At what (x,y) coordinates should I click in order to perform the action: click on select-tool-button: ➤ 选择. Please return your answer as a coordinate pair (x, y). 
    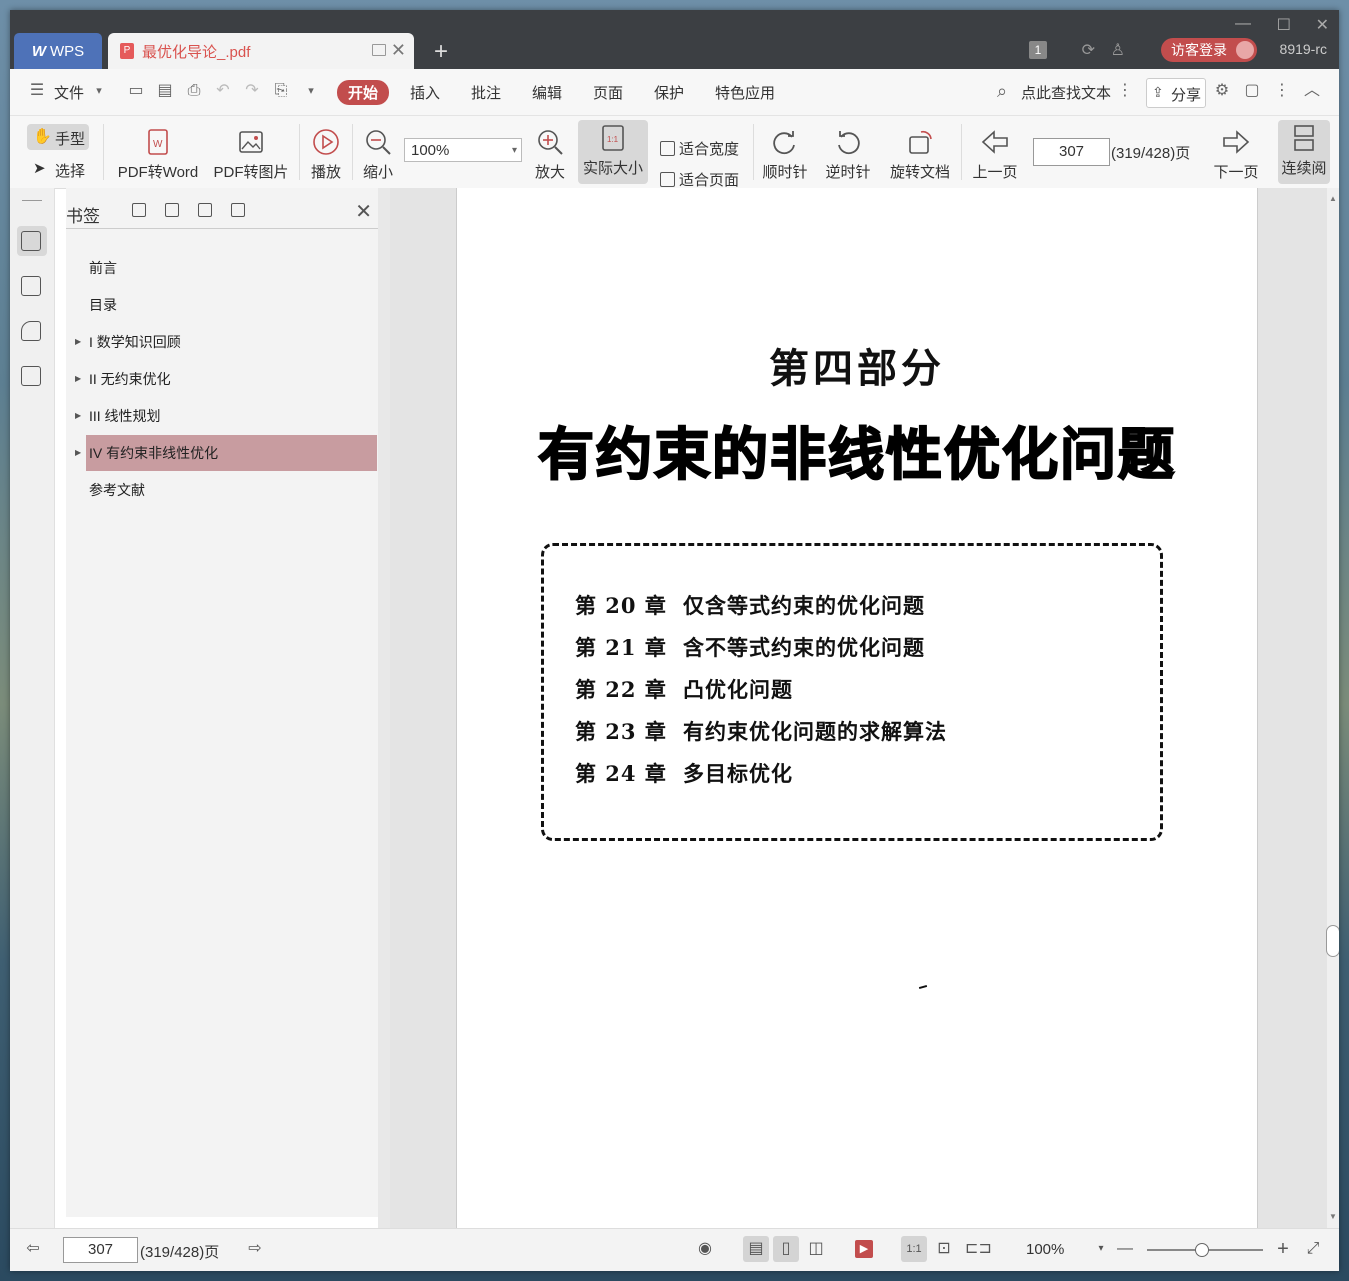
    Looking at the image, I should click on (61, 170).